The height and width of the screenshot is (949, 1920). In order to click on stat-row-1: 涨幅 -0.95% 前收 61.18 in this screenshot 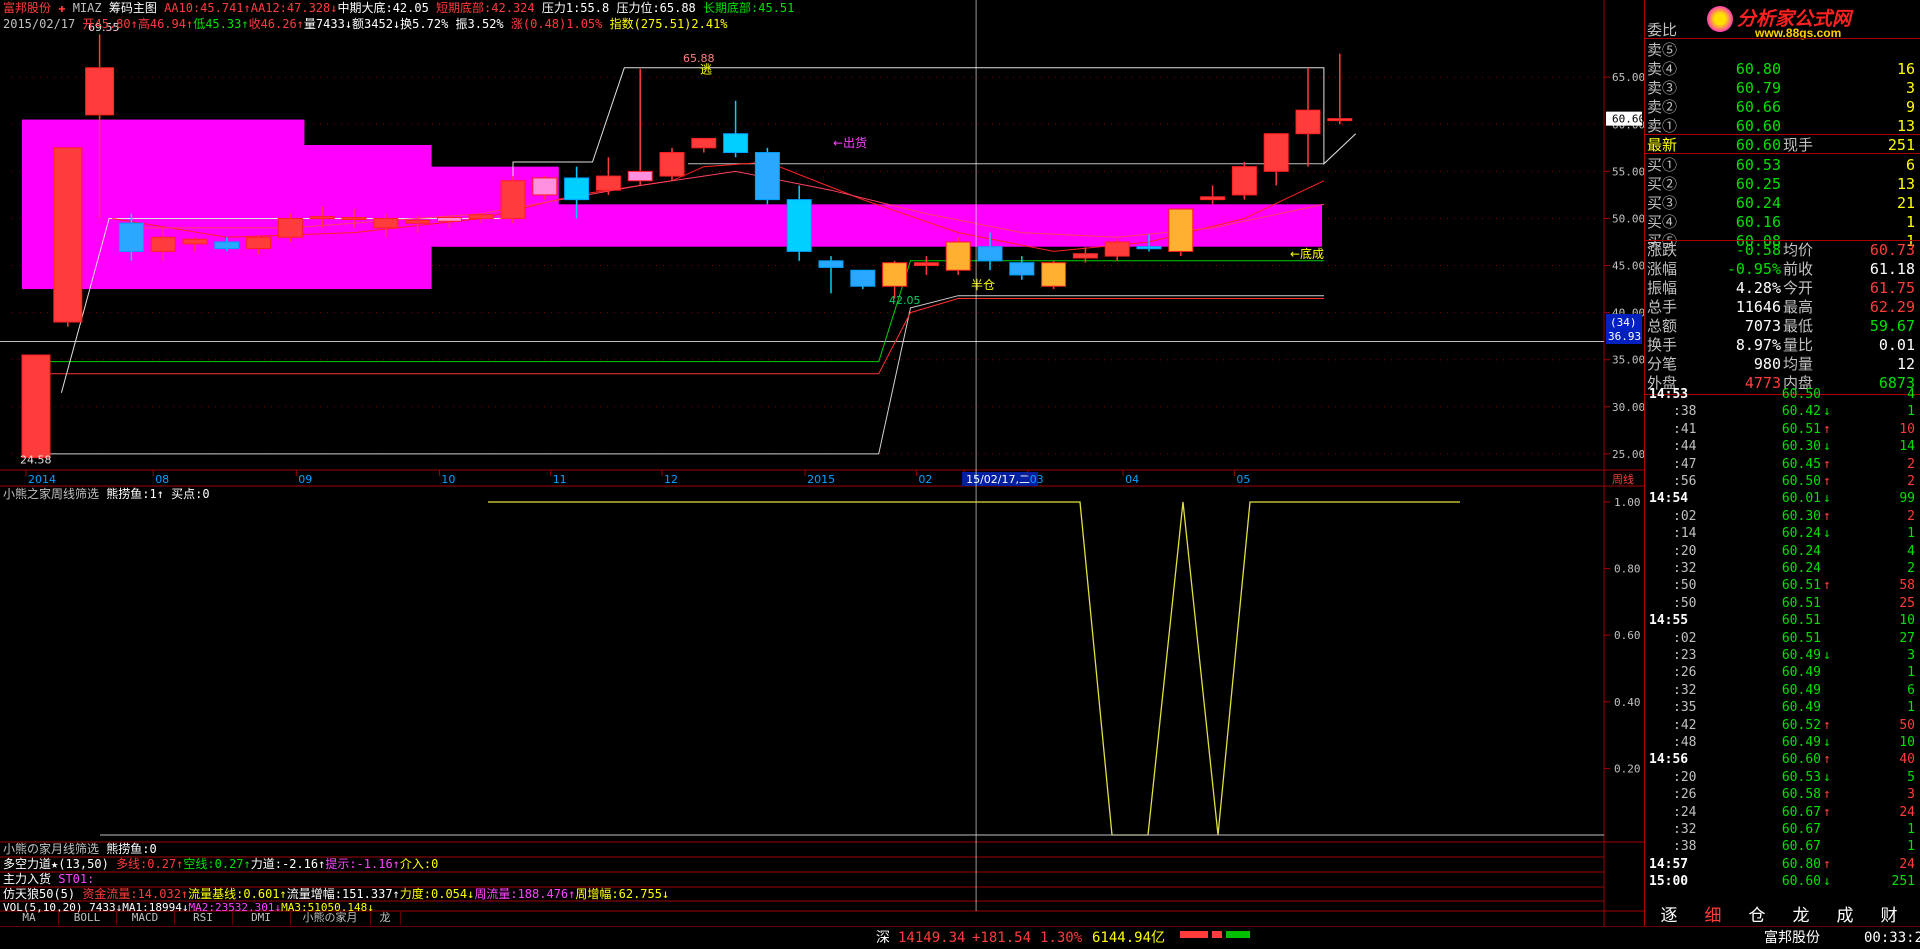, I will do `click(1782, 269)`.